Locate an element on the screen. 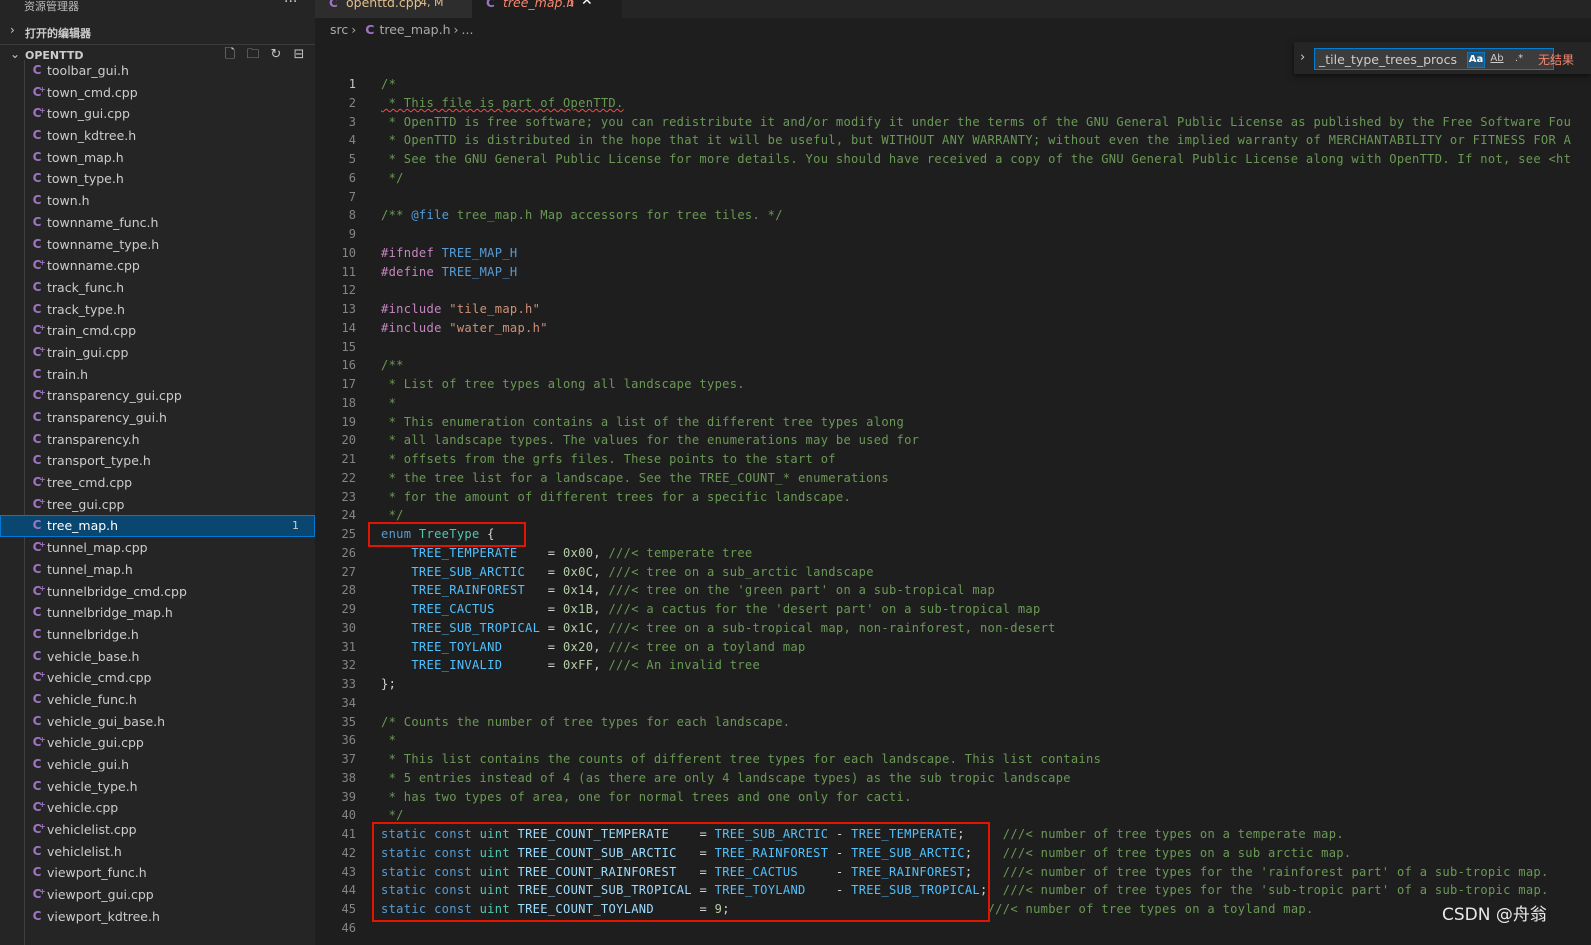 This screenshot has height=945, width=1591. file-item: Cvehicle.cpp is located at coordinates (157, 806).